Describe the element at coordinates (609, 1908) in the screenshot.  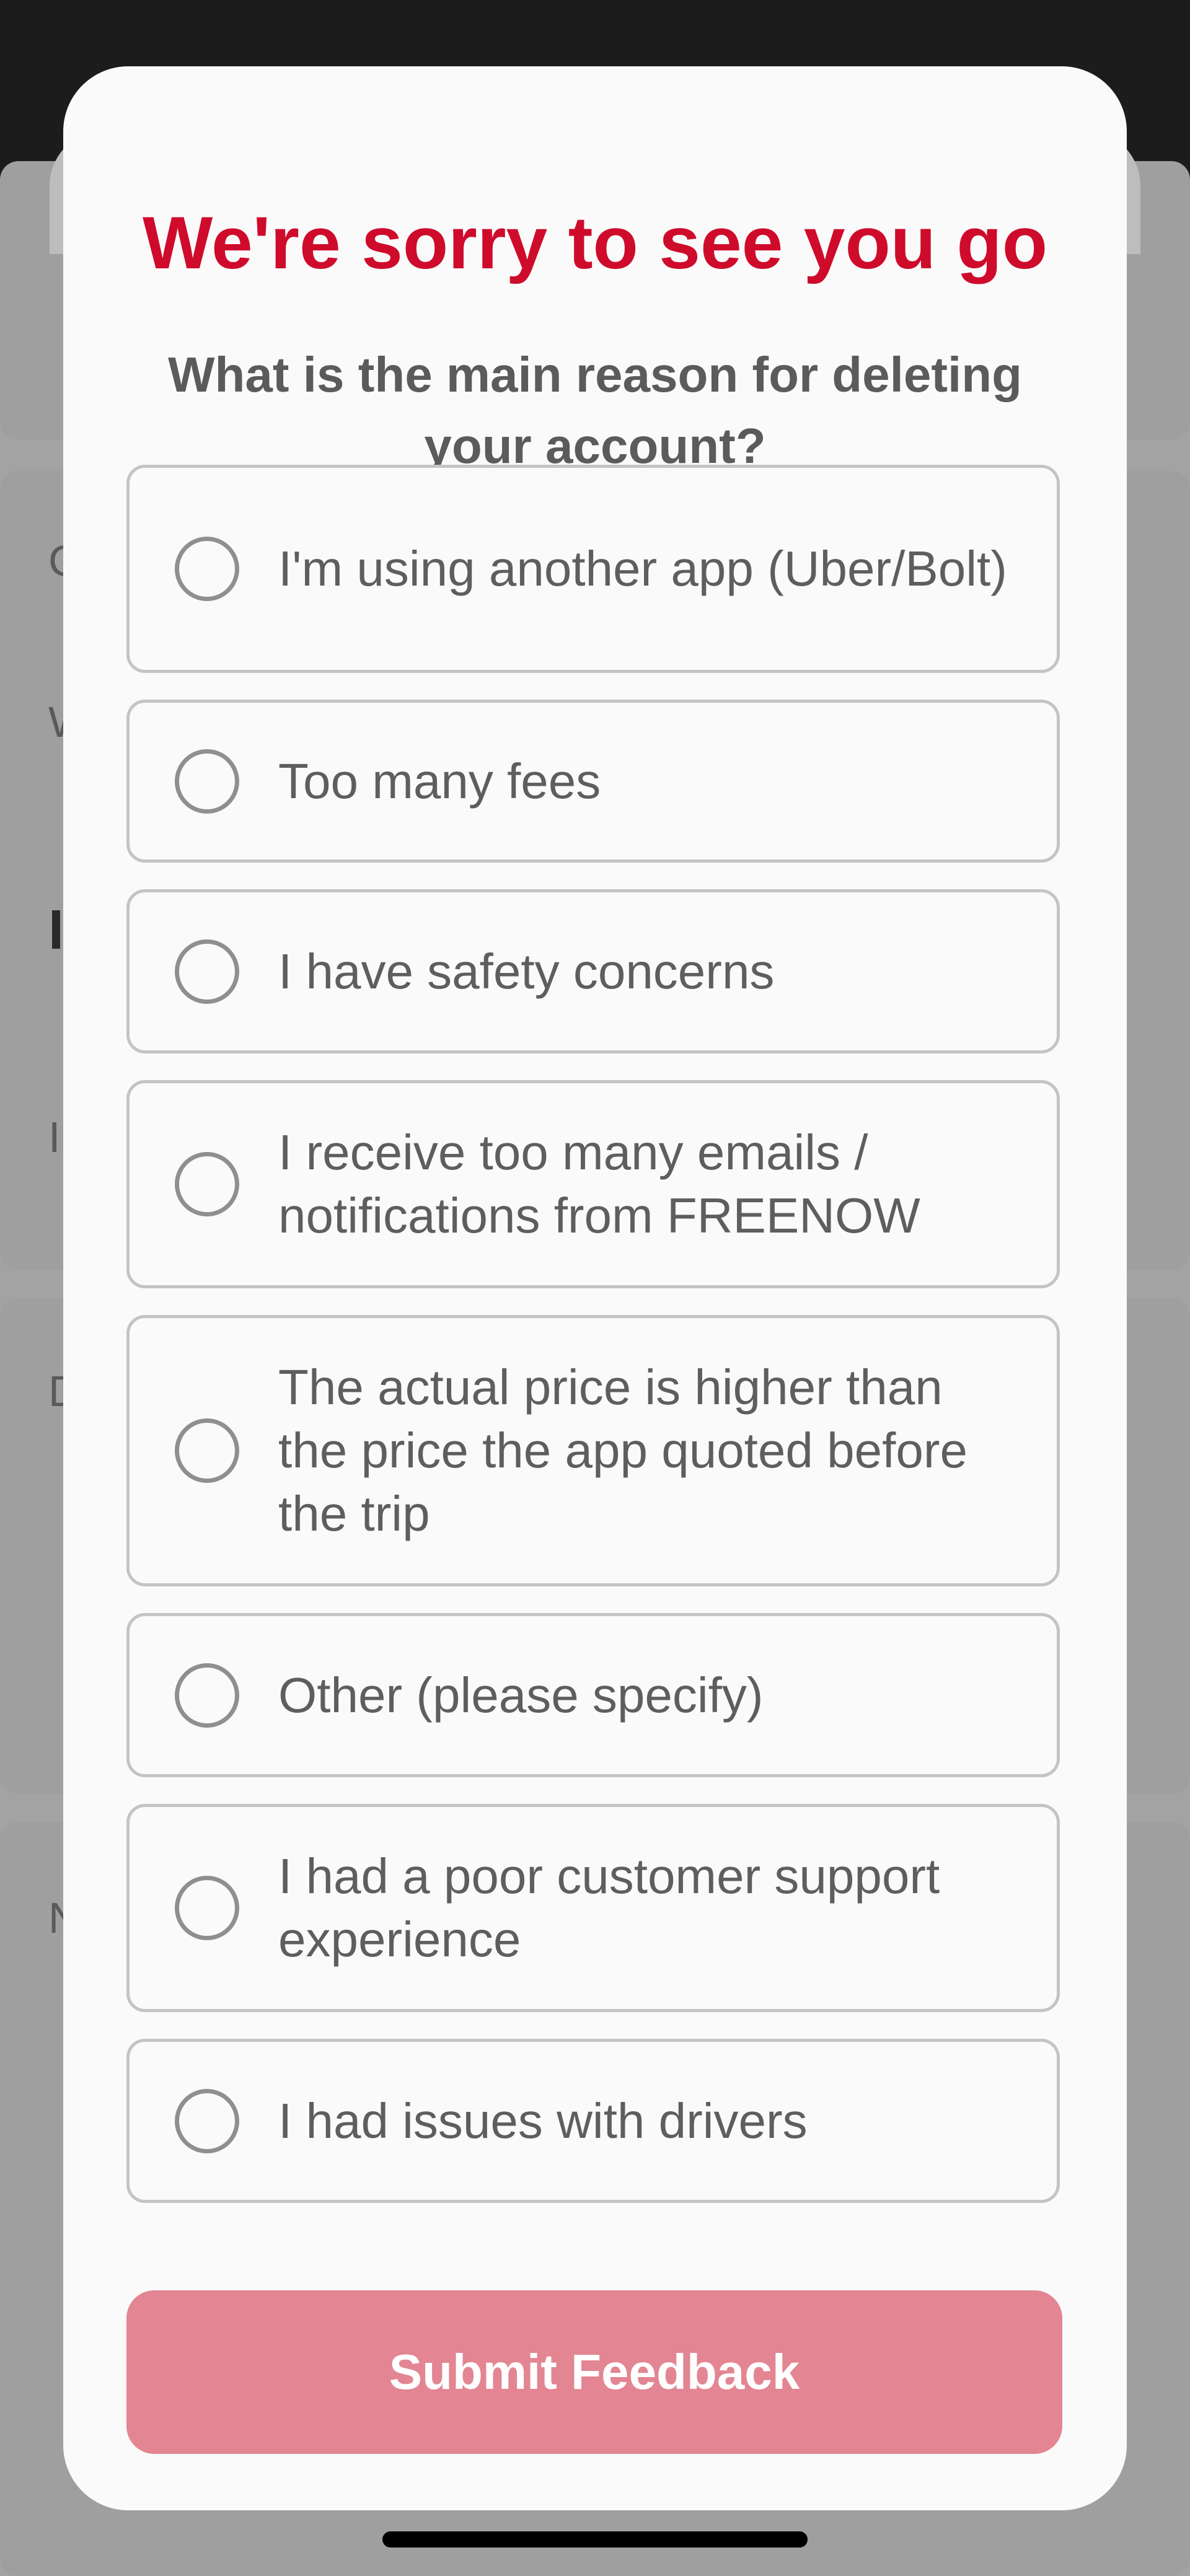
I see `reason-option-label: I had a poor customer support experience` at that location.